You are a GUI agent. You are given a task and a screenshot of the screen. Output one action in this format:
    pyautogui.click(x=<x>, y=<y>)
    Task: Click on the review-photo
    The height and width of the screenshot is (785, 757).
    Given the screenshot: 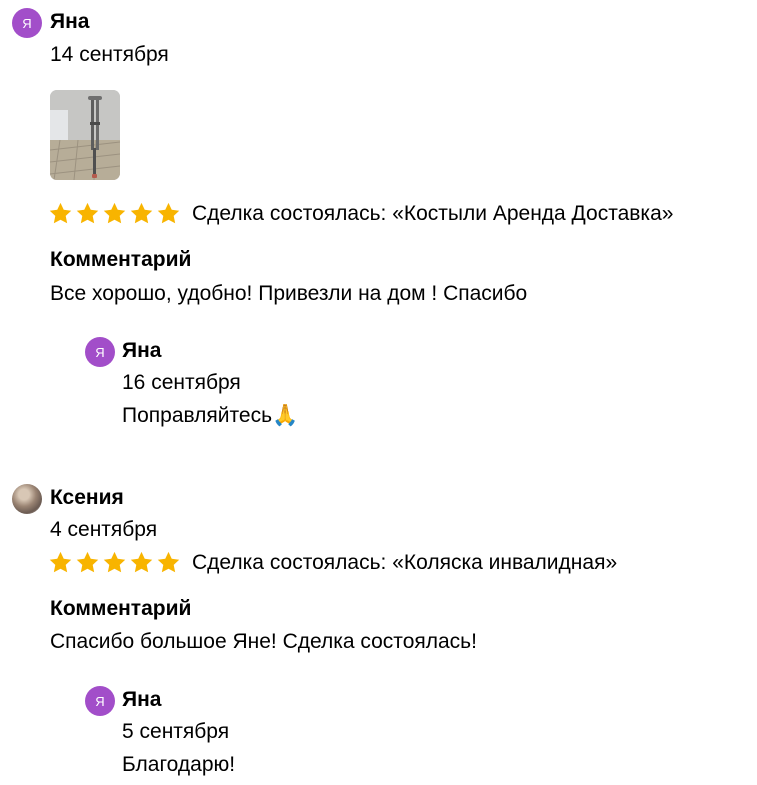 What is the action you would take?
    pyautogui.click(x=85, y=135)
    